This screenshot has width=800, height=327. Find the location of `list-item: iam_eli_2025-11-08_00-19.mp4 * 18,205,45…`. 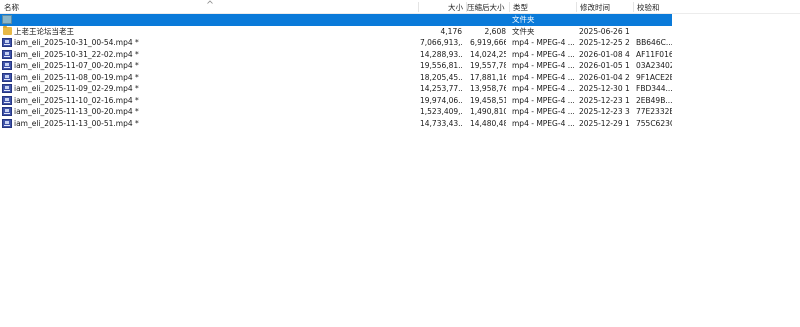

list-item: iam_eli_2025-11-08_00-19.mp4 * 18,205,45… is located at coordinates (336, 78).